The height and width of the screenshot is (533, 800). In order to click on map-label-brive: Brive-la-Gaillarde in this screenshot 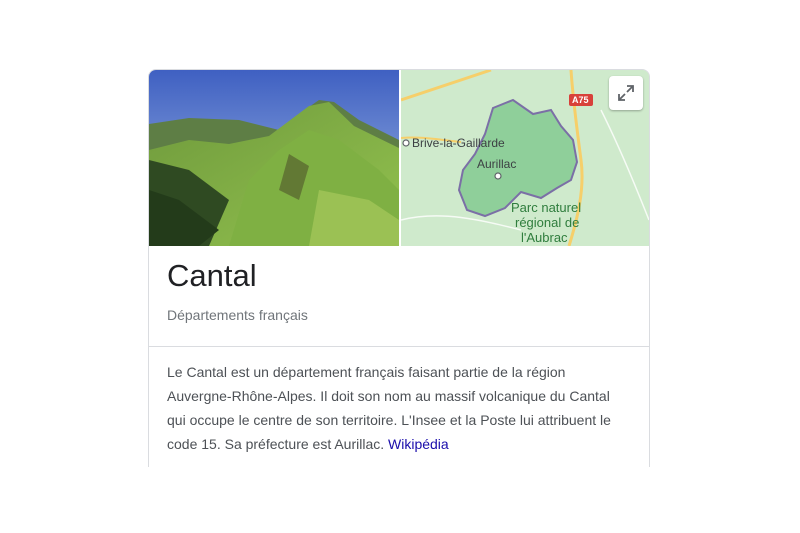, I will do `click(458, 143)`.